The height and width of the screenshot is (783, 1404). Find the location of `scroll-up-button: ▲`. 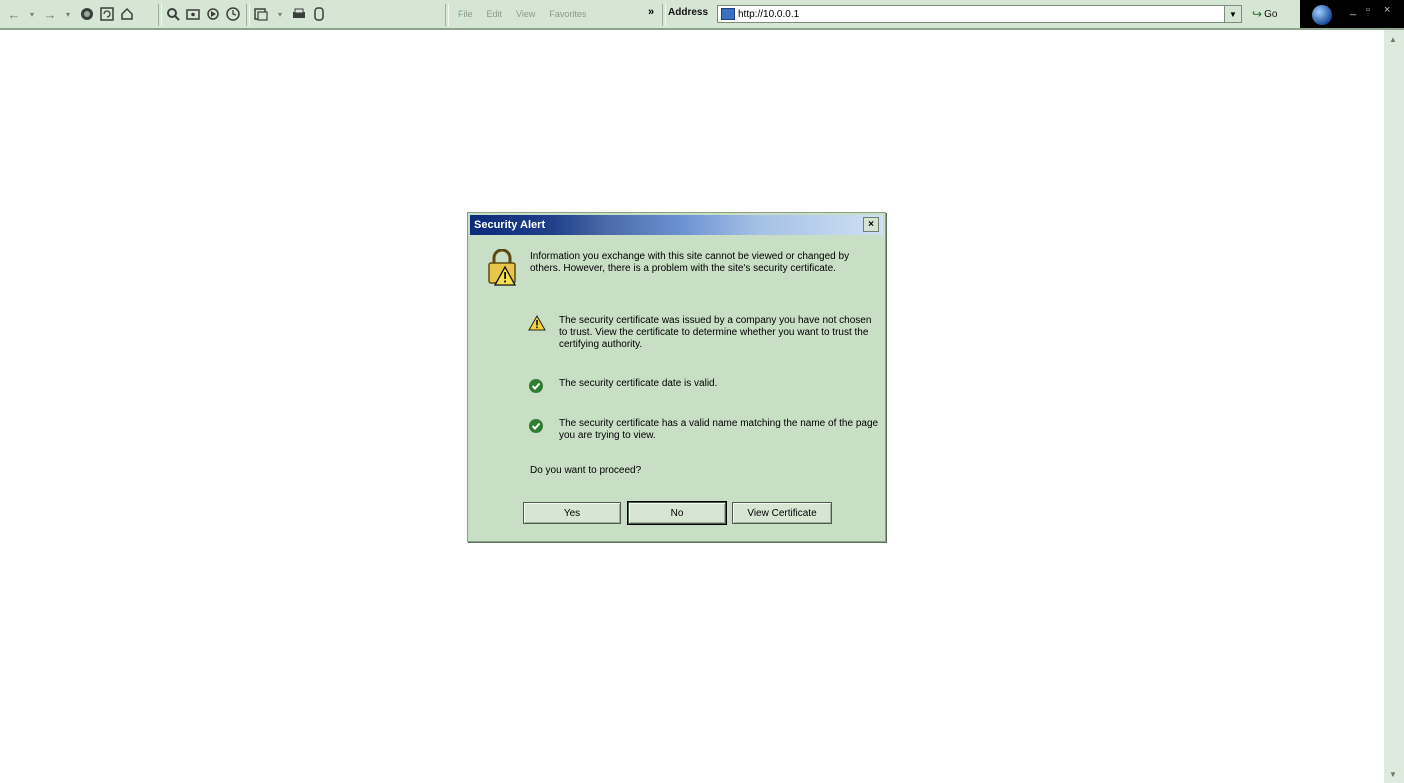

scroll-up-button: ▲ is located at coordinates (1393, 39).